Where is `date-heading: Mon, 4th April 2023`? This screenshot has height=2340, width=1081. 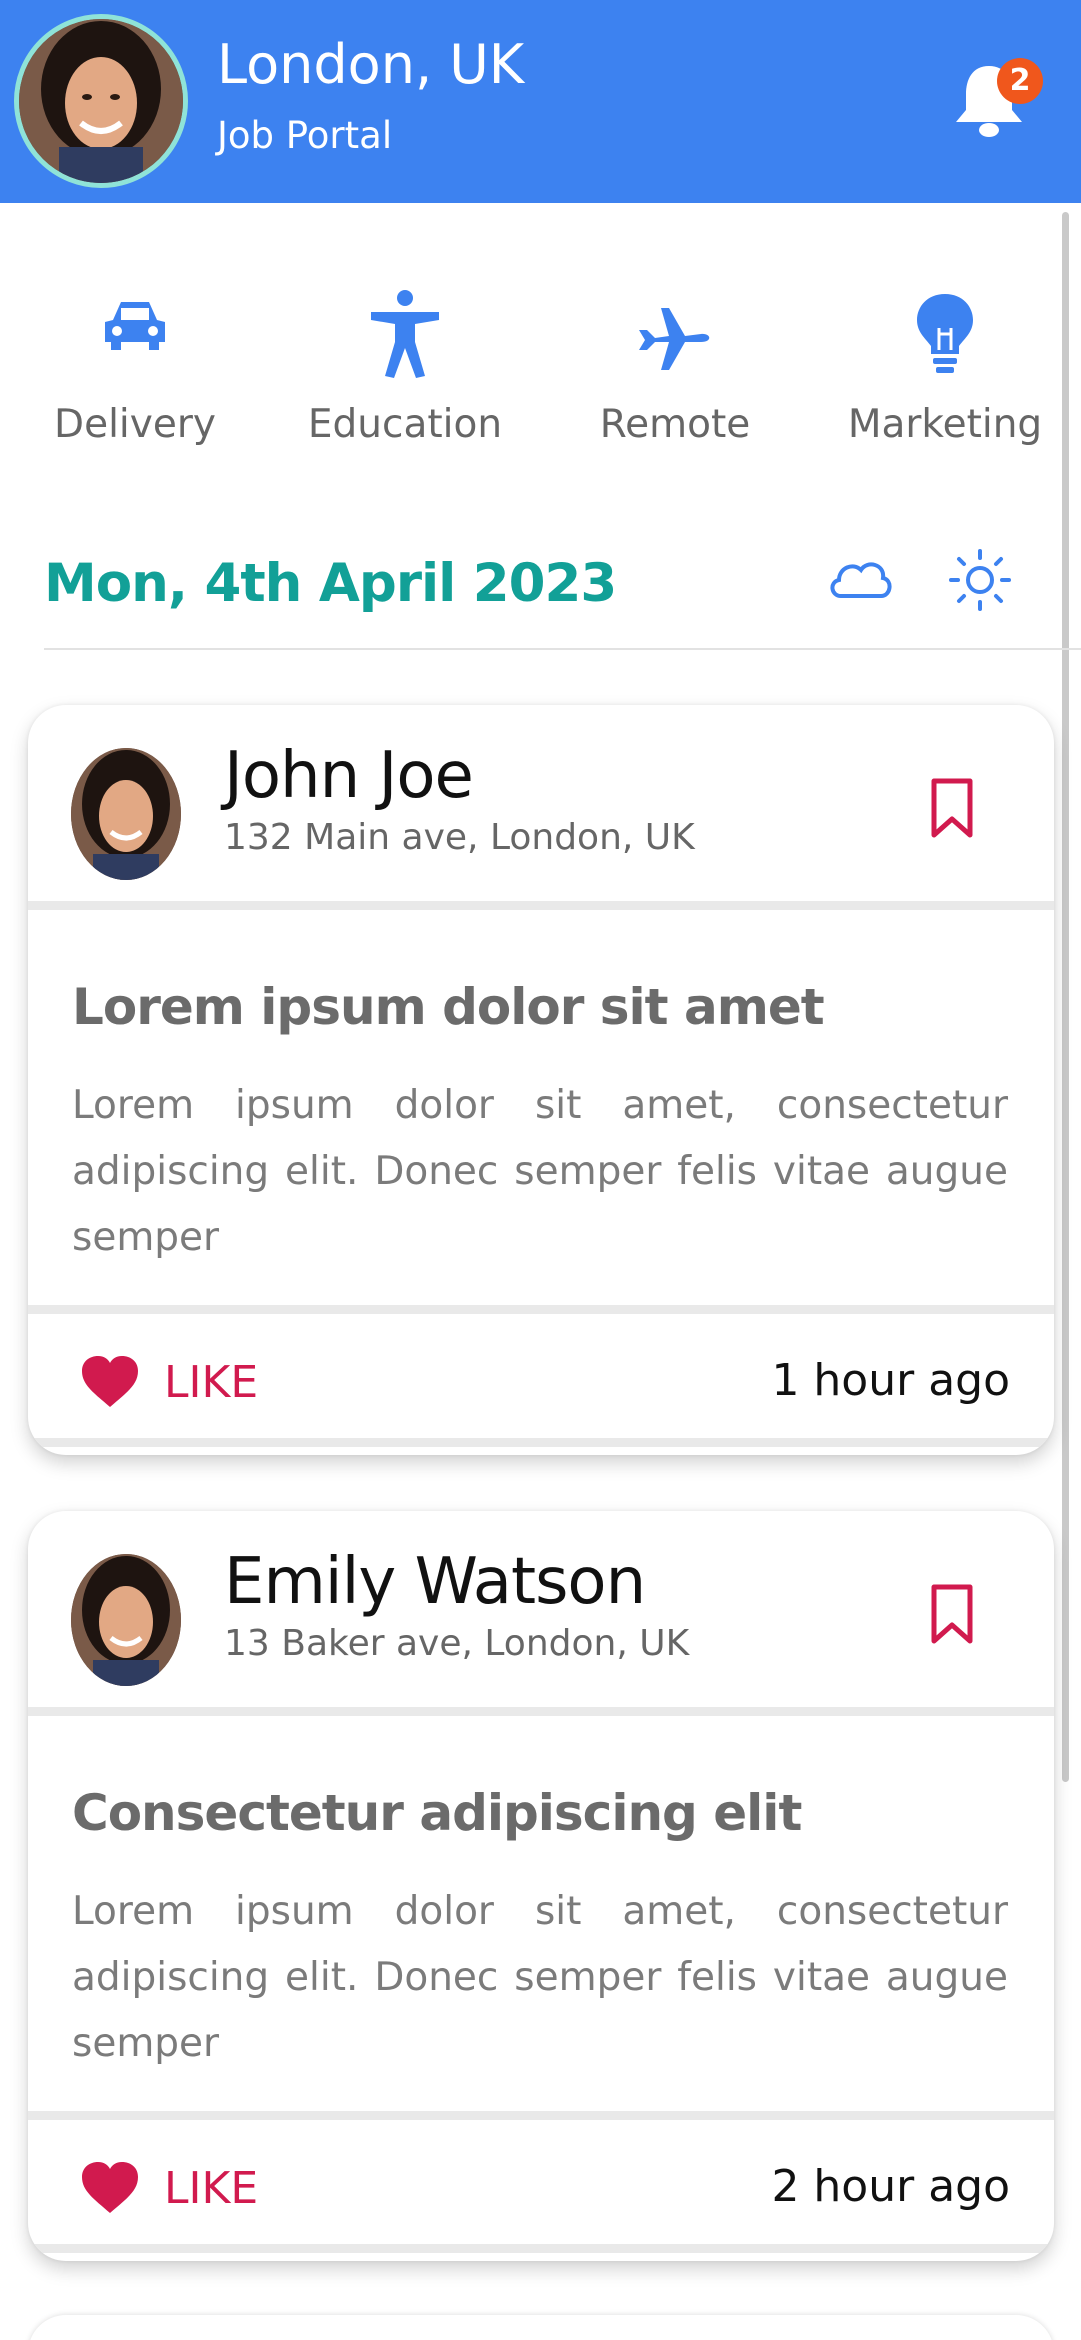
date-heading: Mon, 4th April 2023 is located at coordinates (330, 583).